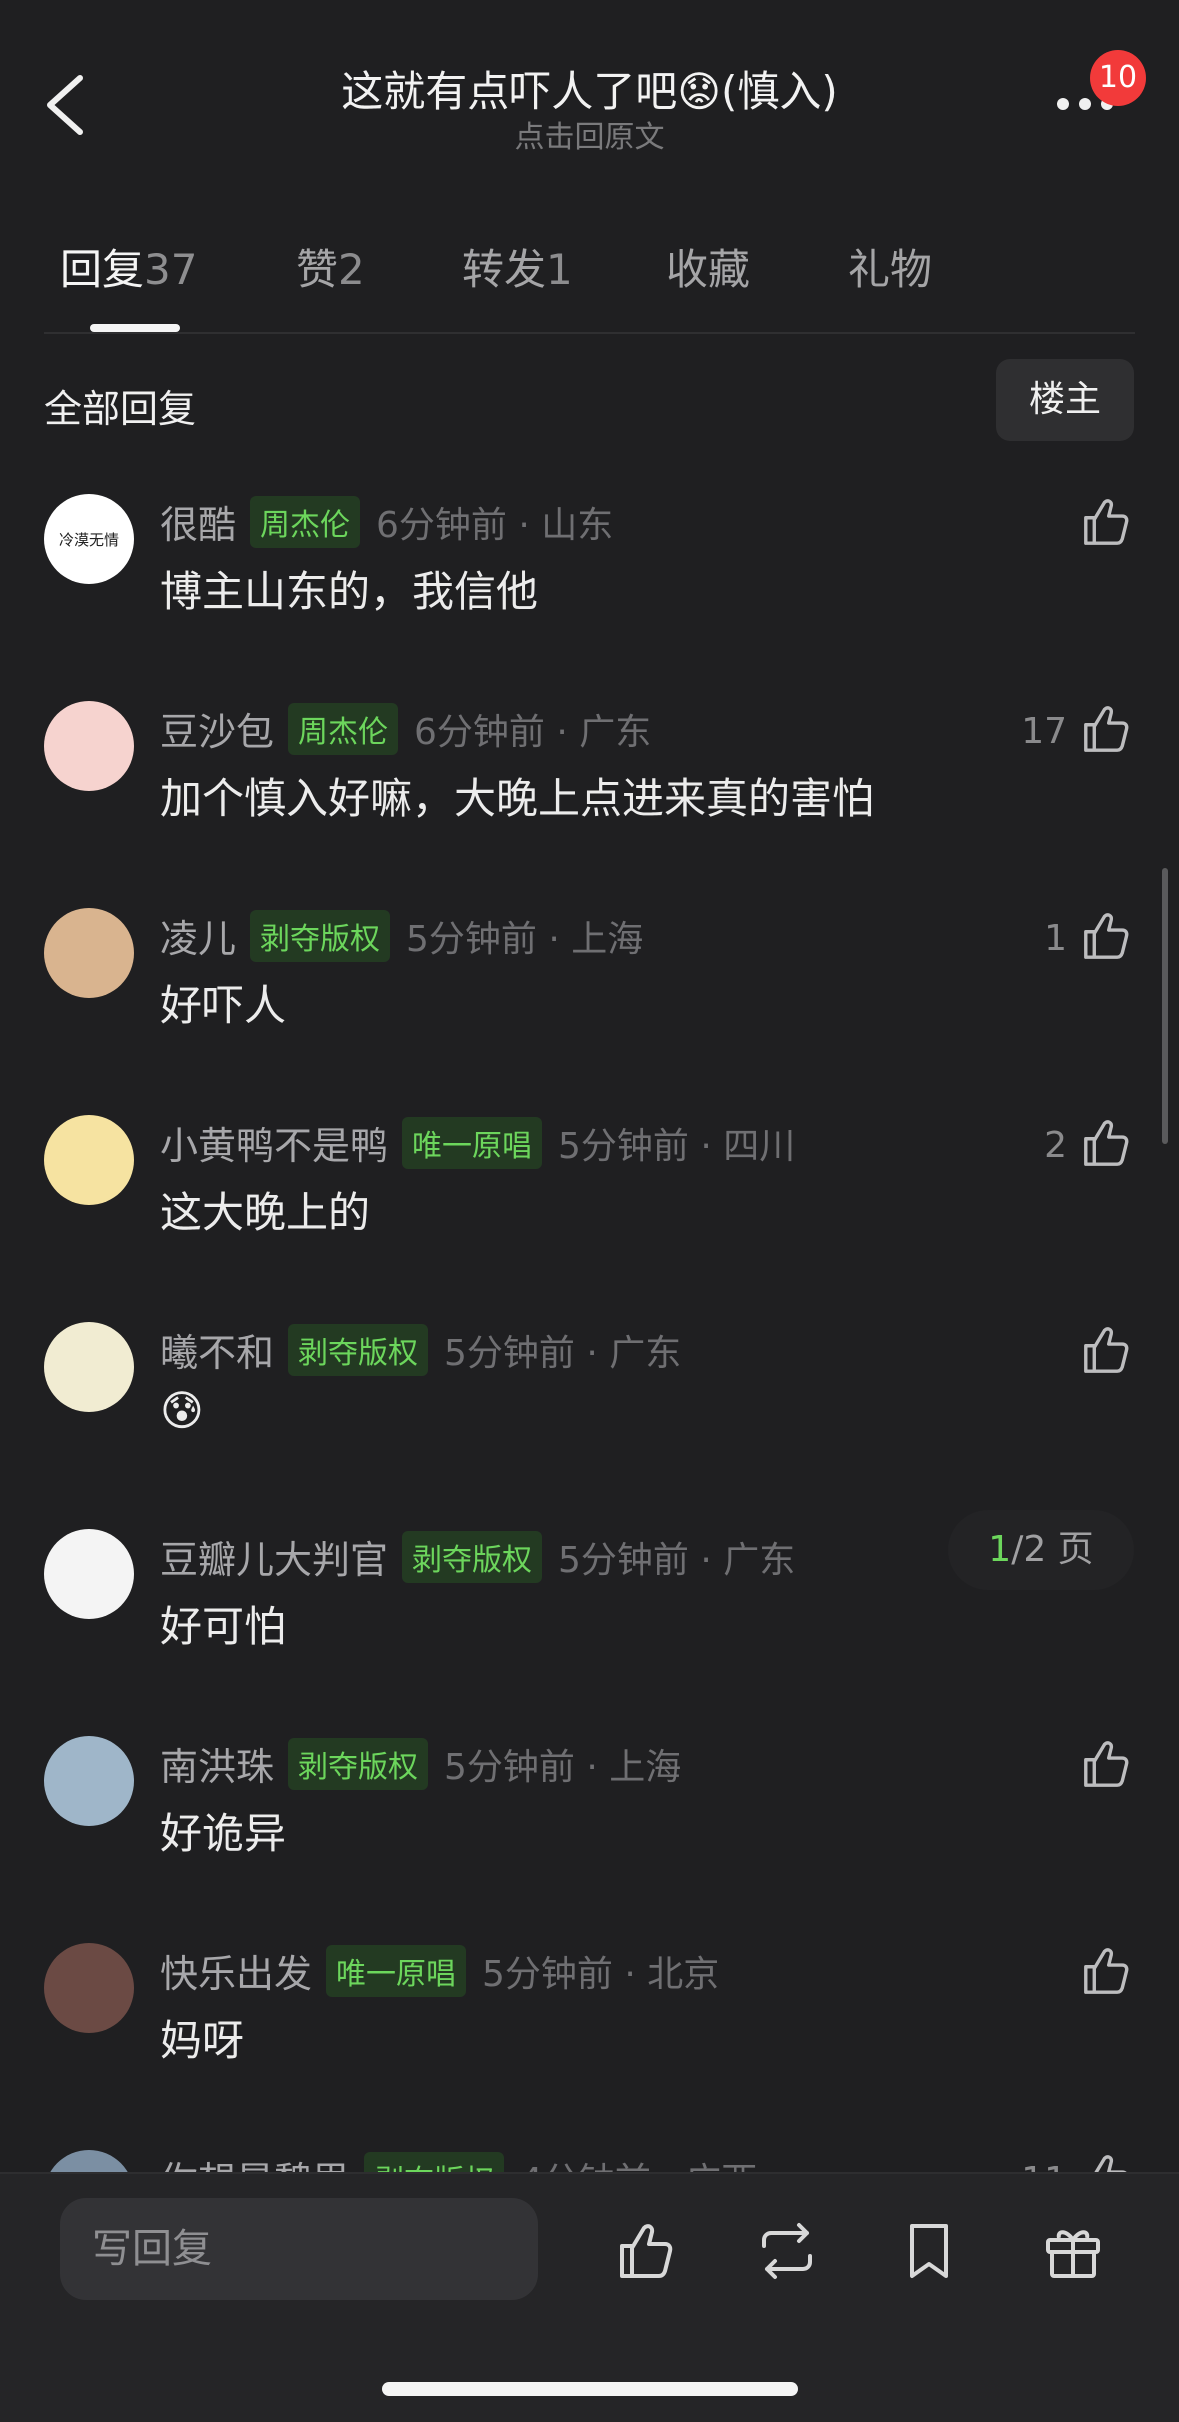 This screenshot has width=1179, height=2422. I want to click on comment-item: 小黄鸭不是鸭 唯一原唱 5分钟前 · 四川这大晚上的 2, so click(589, 1210).